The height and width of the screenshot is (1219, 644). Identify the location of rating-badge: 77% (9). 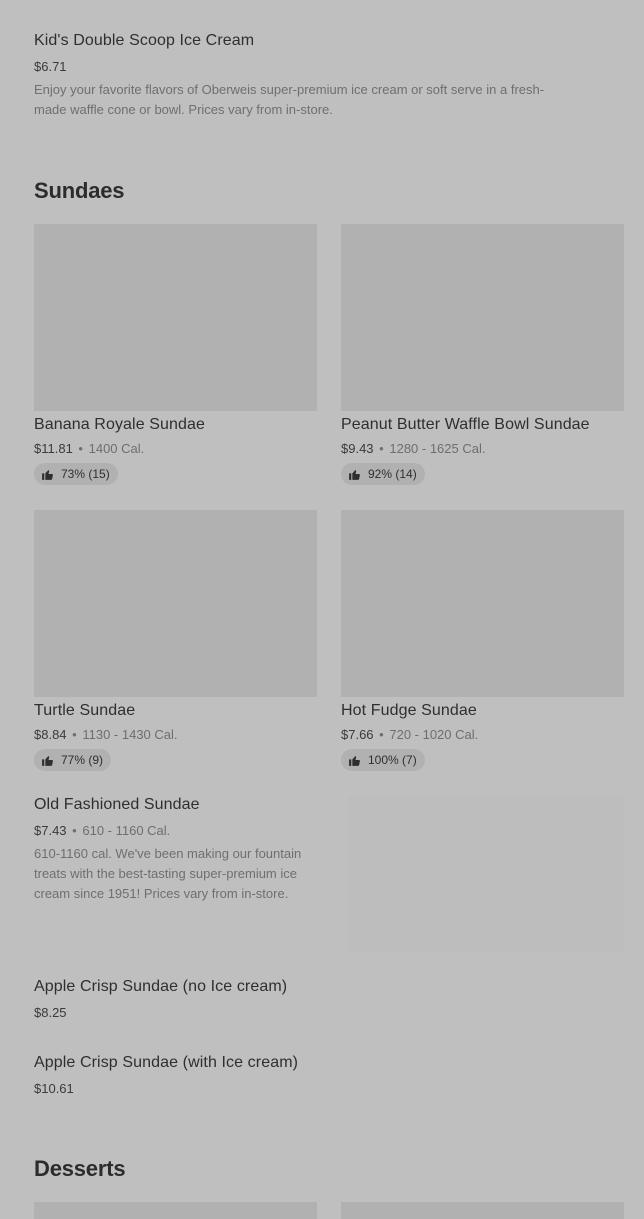
(73, 760).